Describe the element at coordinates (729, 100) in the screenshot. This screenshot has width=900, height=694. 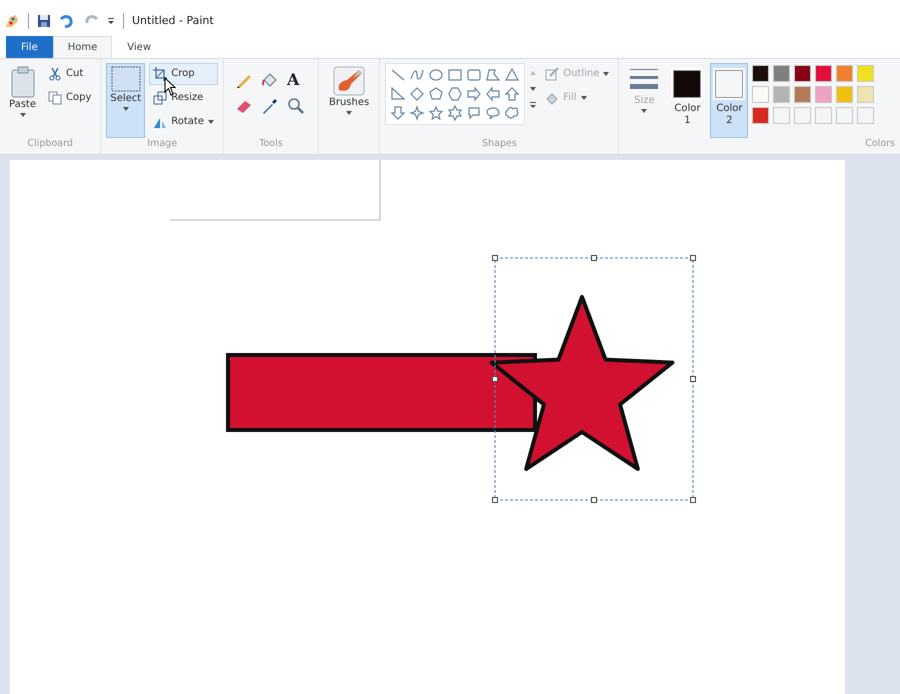
I see `color-slot-button: Color 2` at that location.